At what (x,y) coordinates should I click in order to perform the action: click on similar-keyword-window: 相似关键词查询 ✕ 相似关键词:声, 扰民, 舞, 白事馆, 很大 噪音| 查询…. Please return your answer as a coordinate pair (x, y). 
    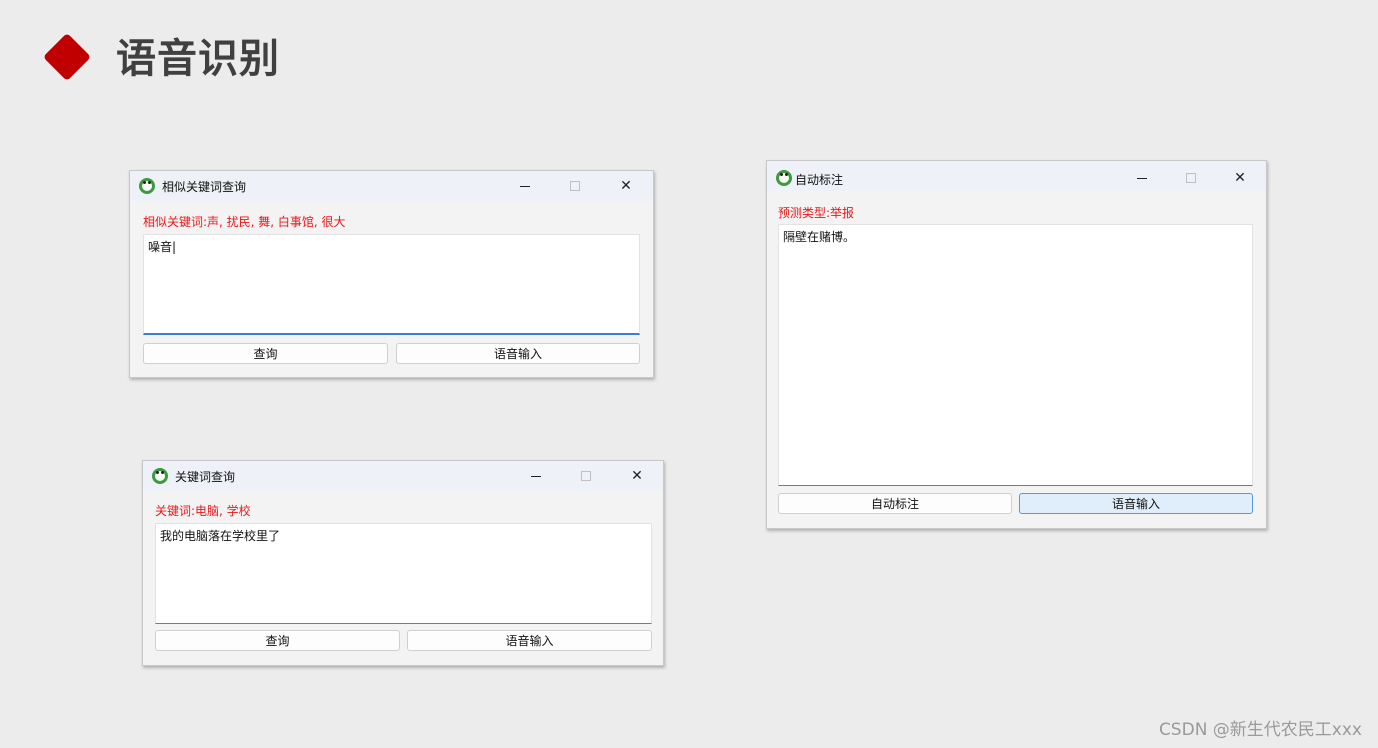
    Looking at the image, I should click on (391, 274).